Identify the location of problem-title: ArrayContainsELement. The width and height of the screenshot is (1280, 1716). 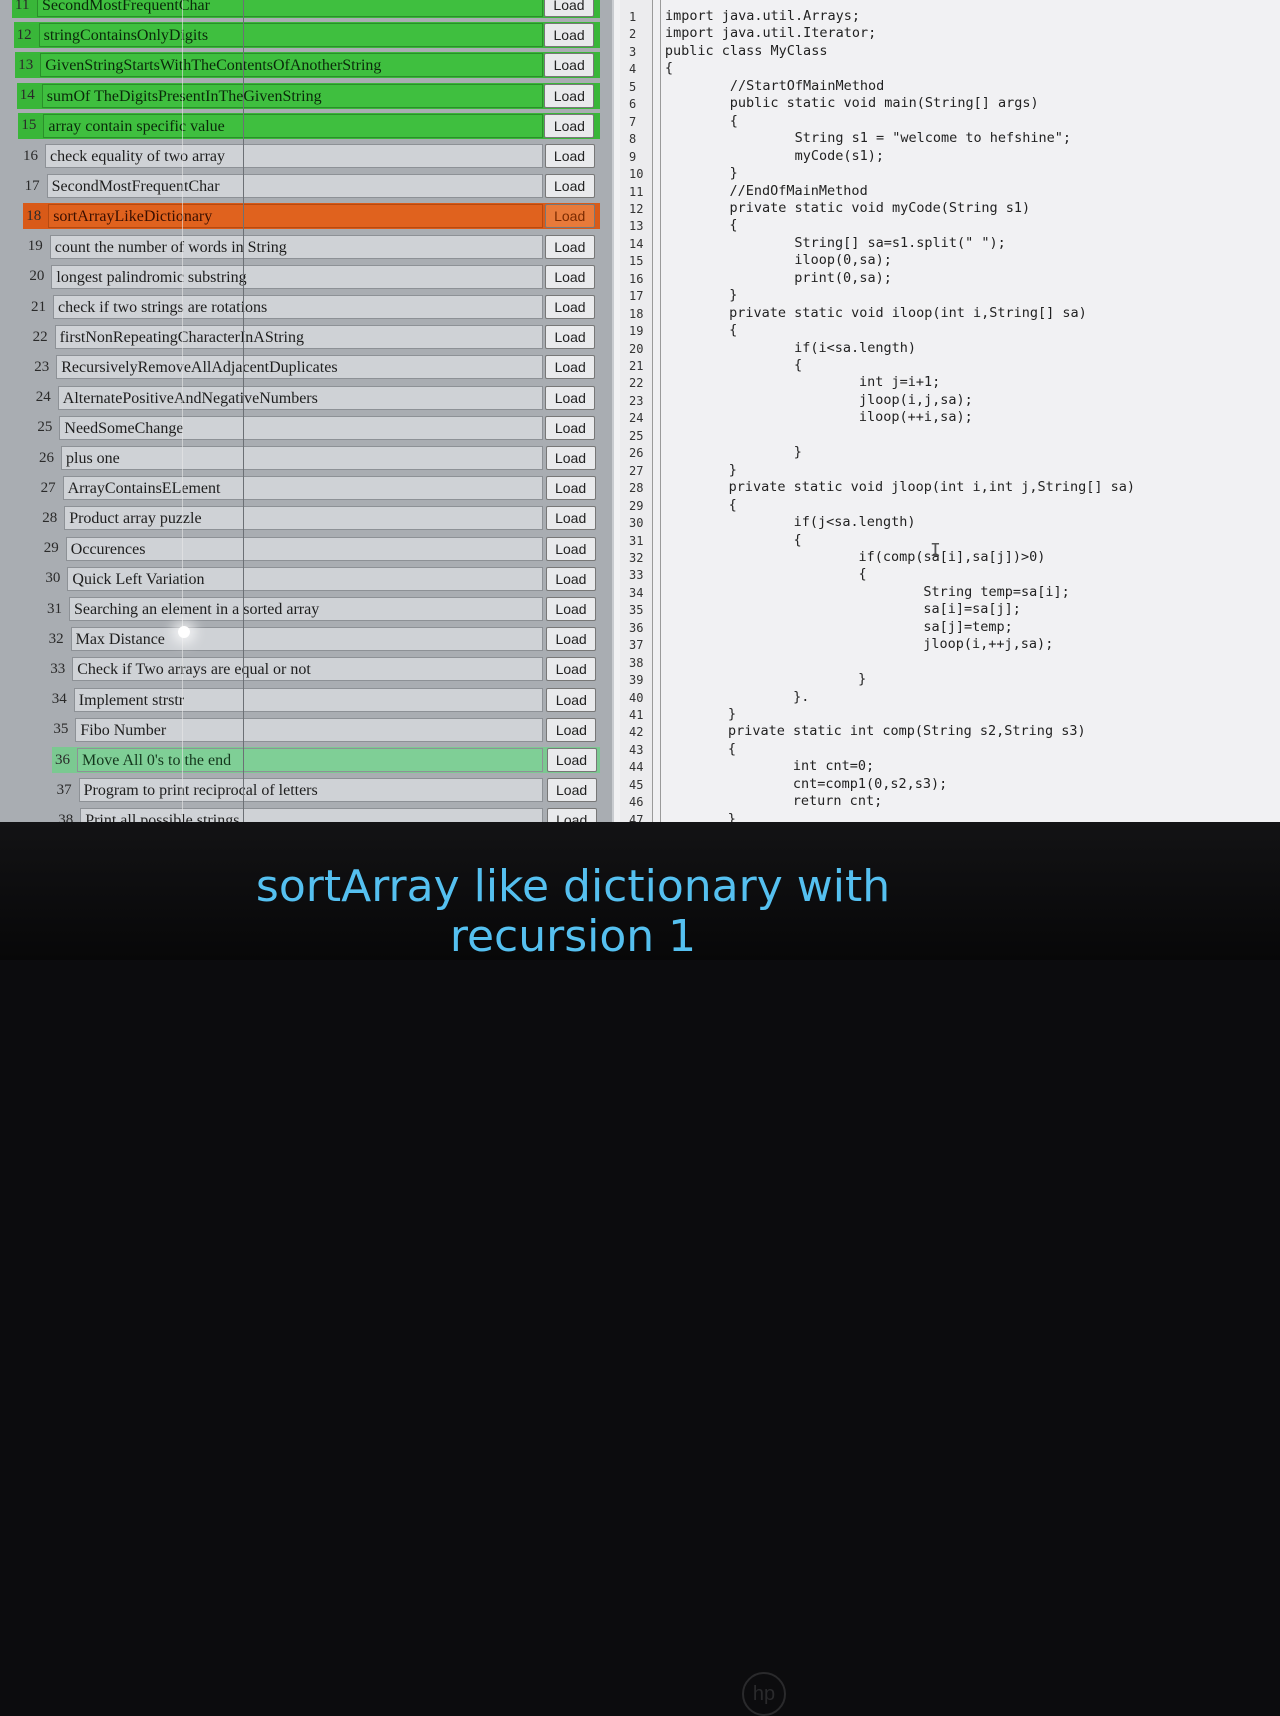
(302, 488).